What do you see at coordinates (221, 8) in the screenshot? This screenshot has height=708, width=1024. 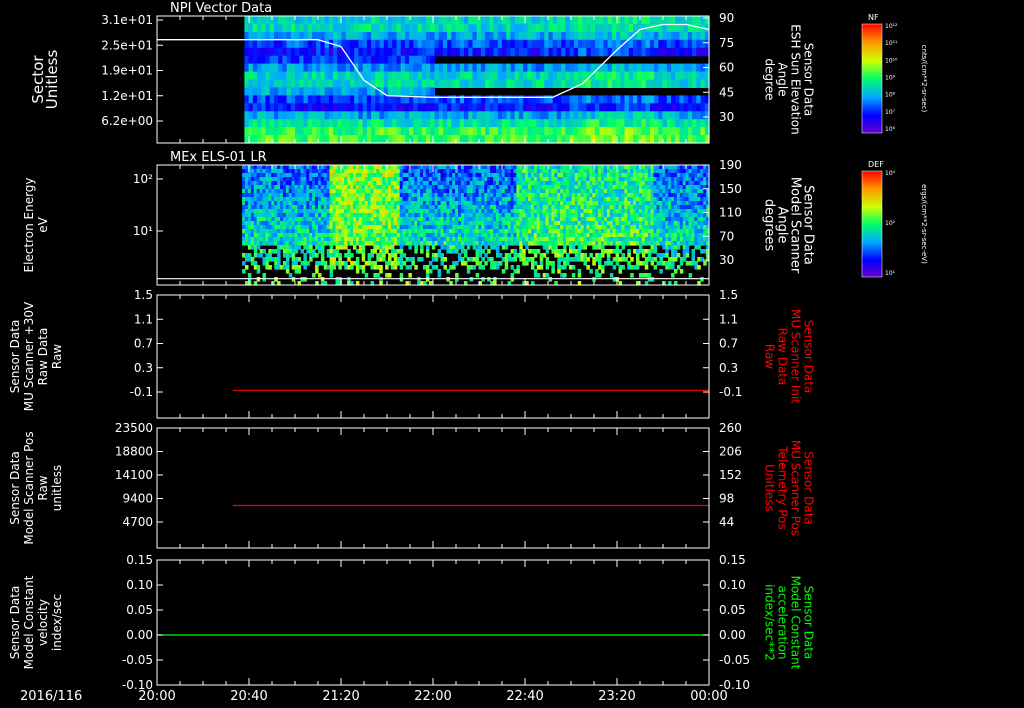 I see `panel-title: NPI Vector Data` at bounding box center [221, 8].